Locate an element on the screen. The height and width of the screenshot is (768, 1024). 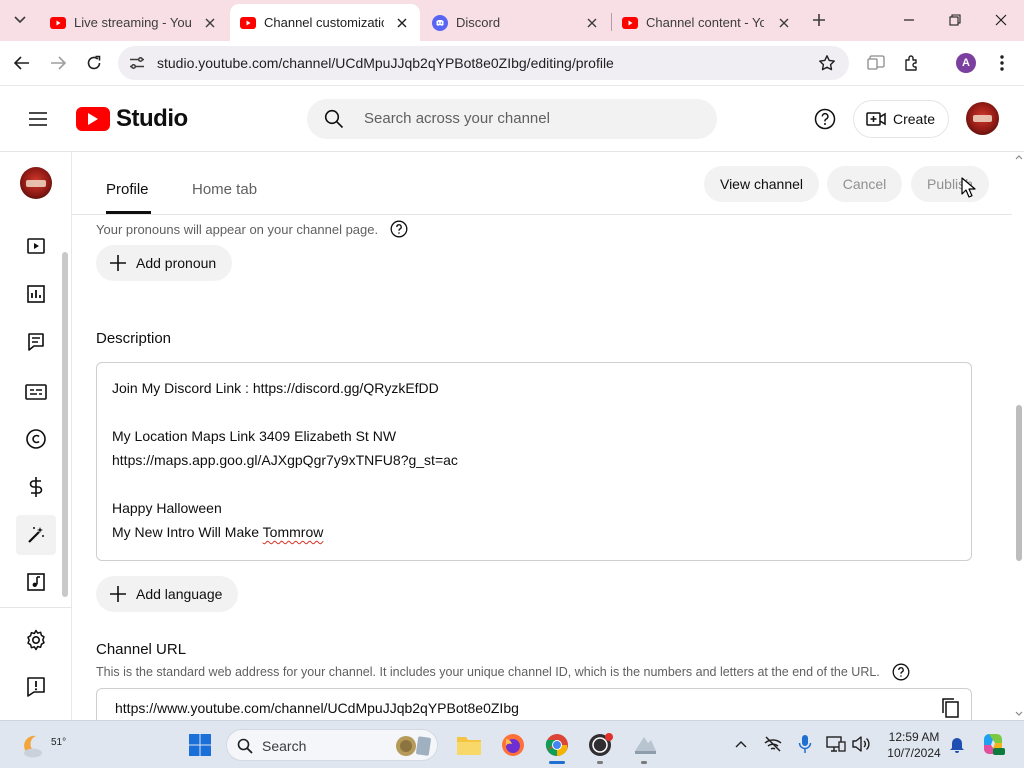
tab-title: Live streaming - YouTube is located at coordinates (133, 22).